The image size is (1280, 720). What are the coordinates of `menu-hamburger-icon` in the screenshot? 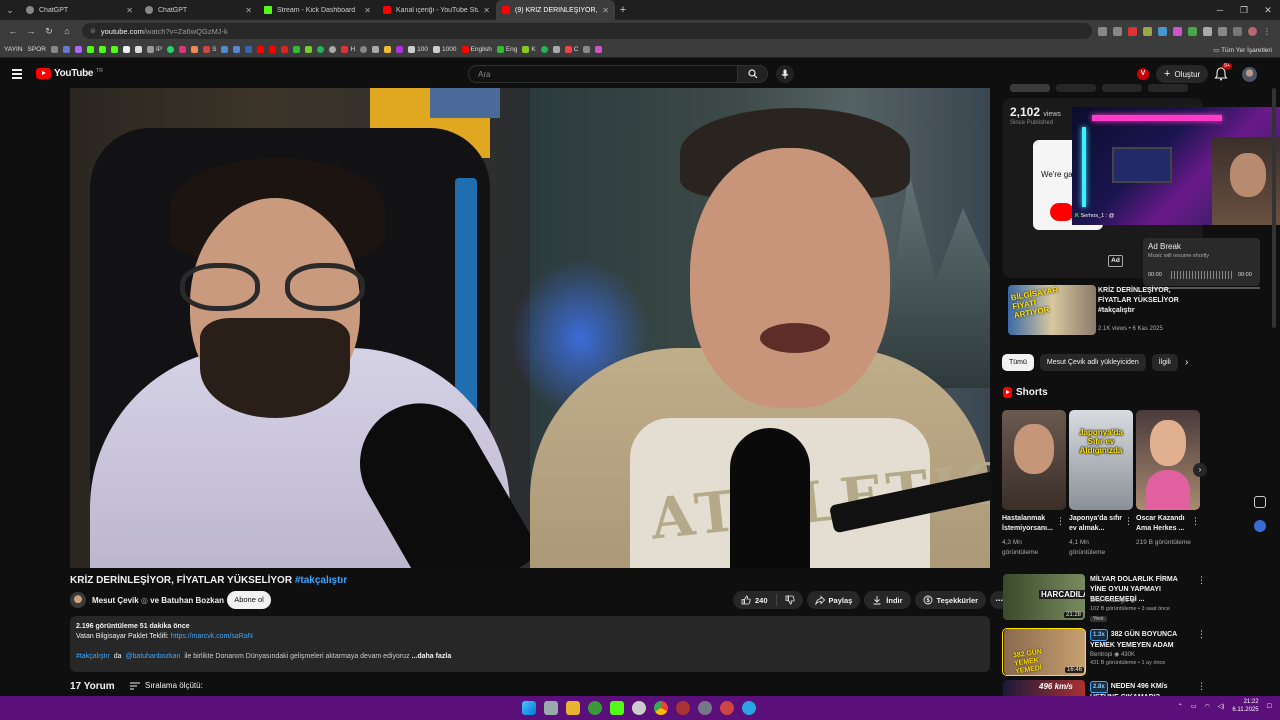 It's located at (17, 75).